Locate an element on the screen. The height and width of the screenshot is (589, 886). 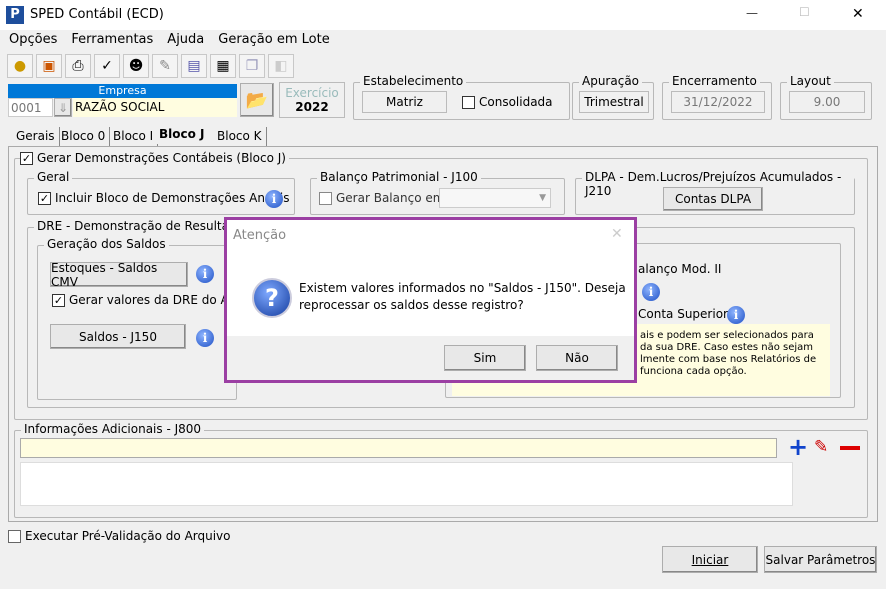
apuracao-value: Trimestral is located at coordinates (614, 102).